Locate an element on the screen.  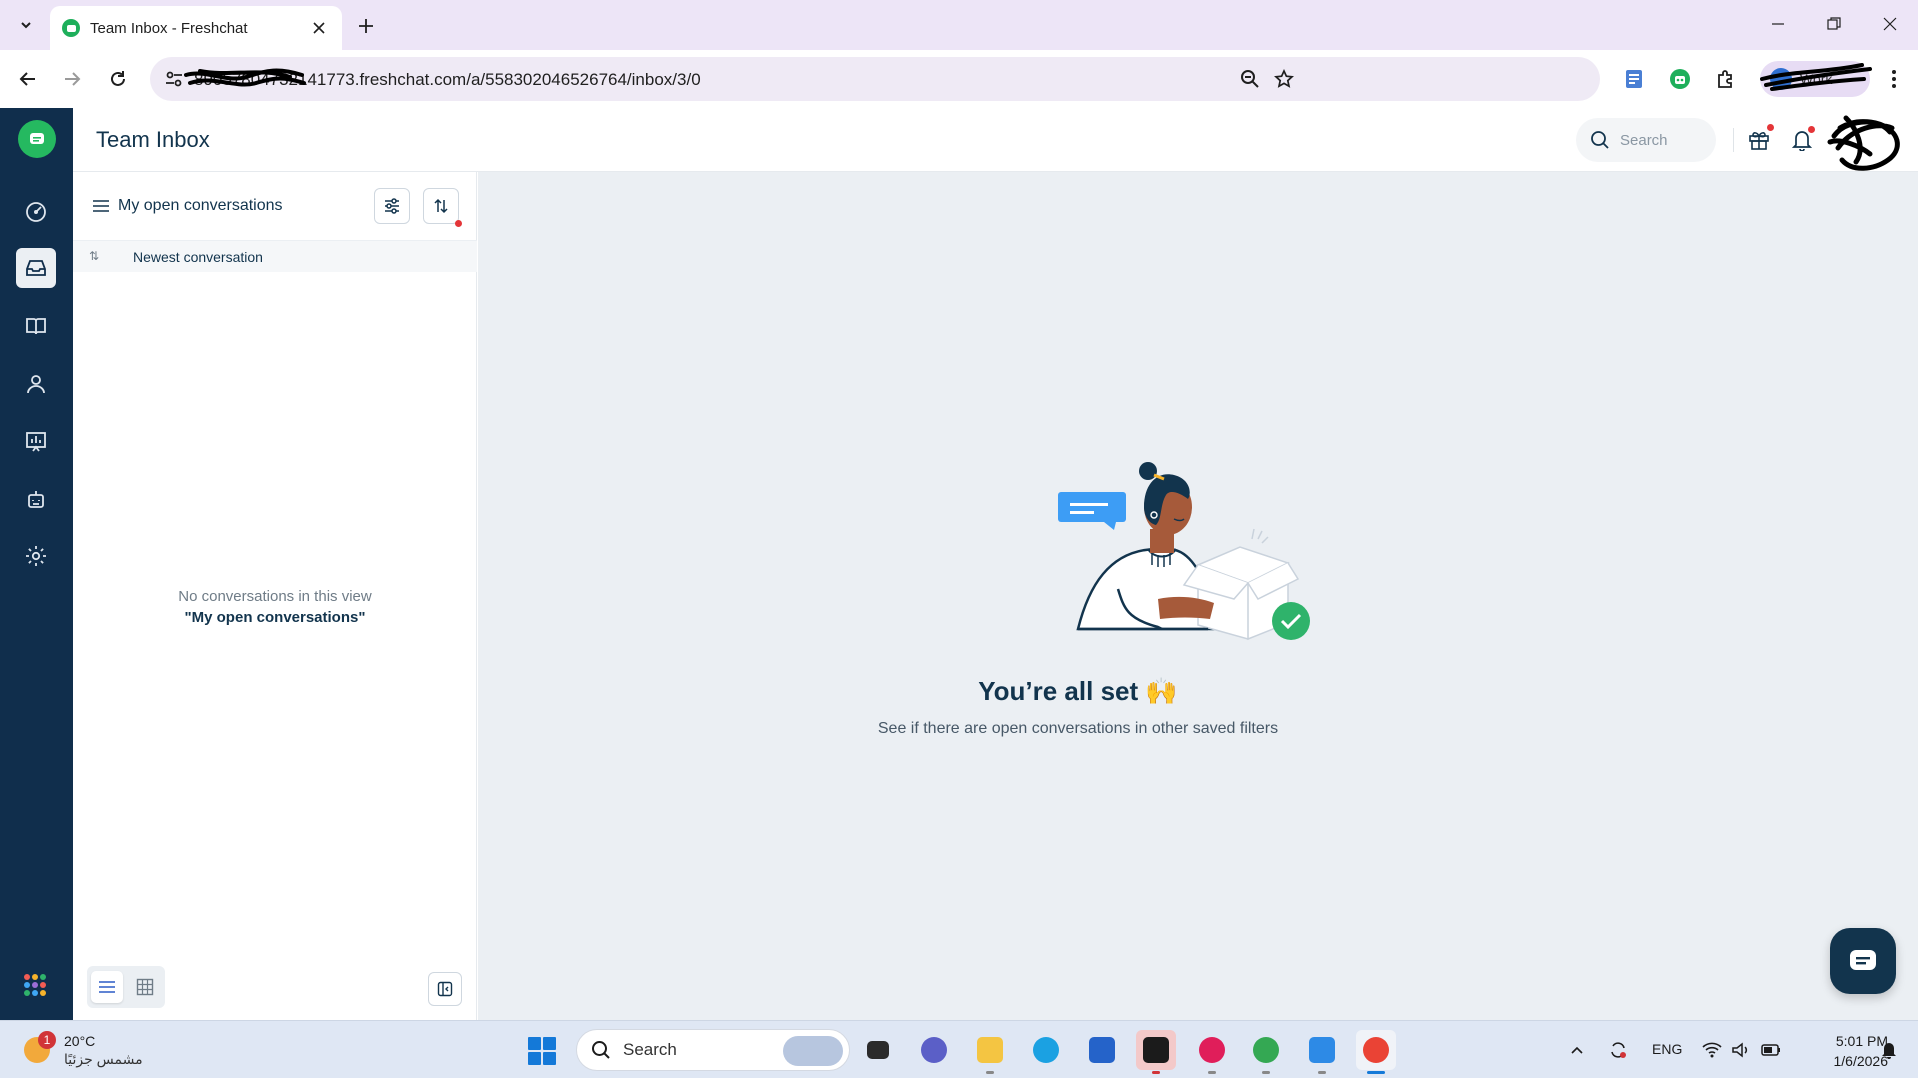
sort-arrows-icon is located at coordinates (441, 206).